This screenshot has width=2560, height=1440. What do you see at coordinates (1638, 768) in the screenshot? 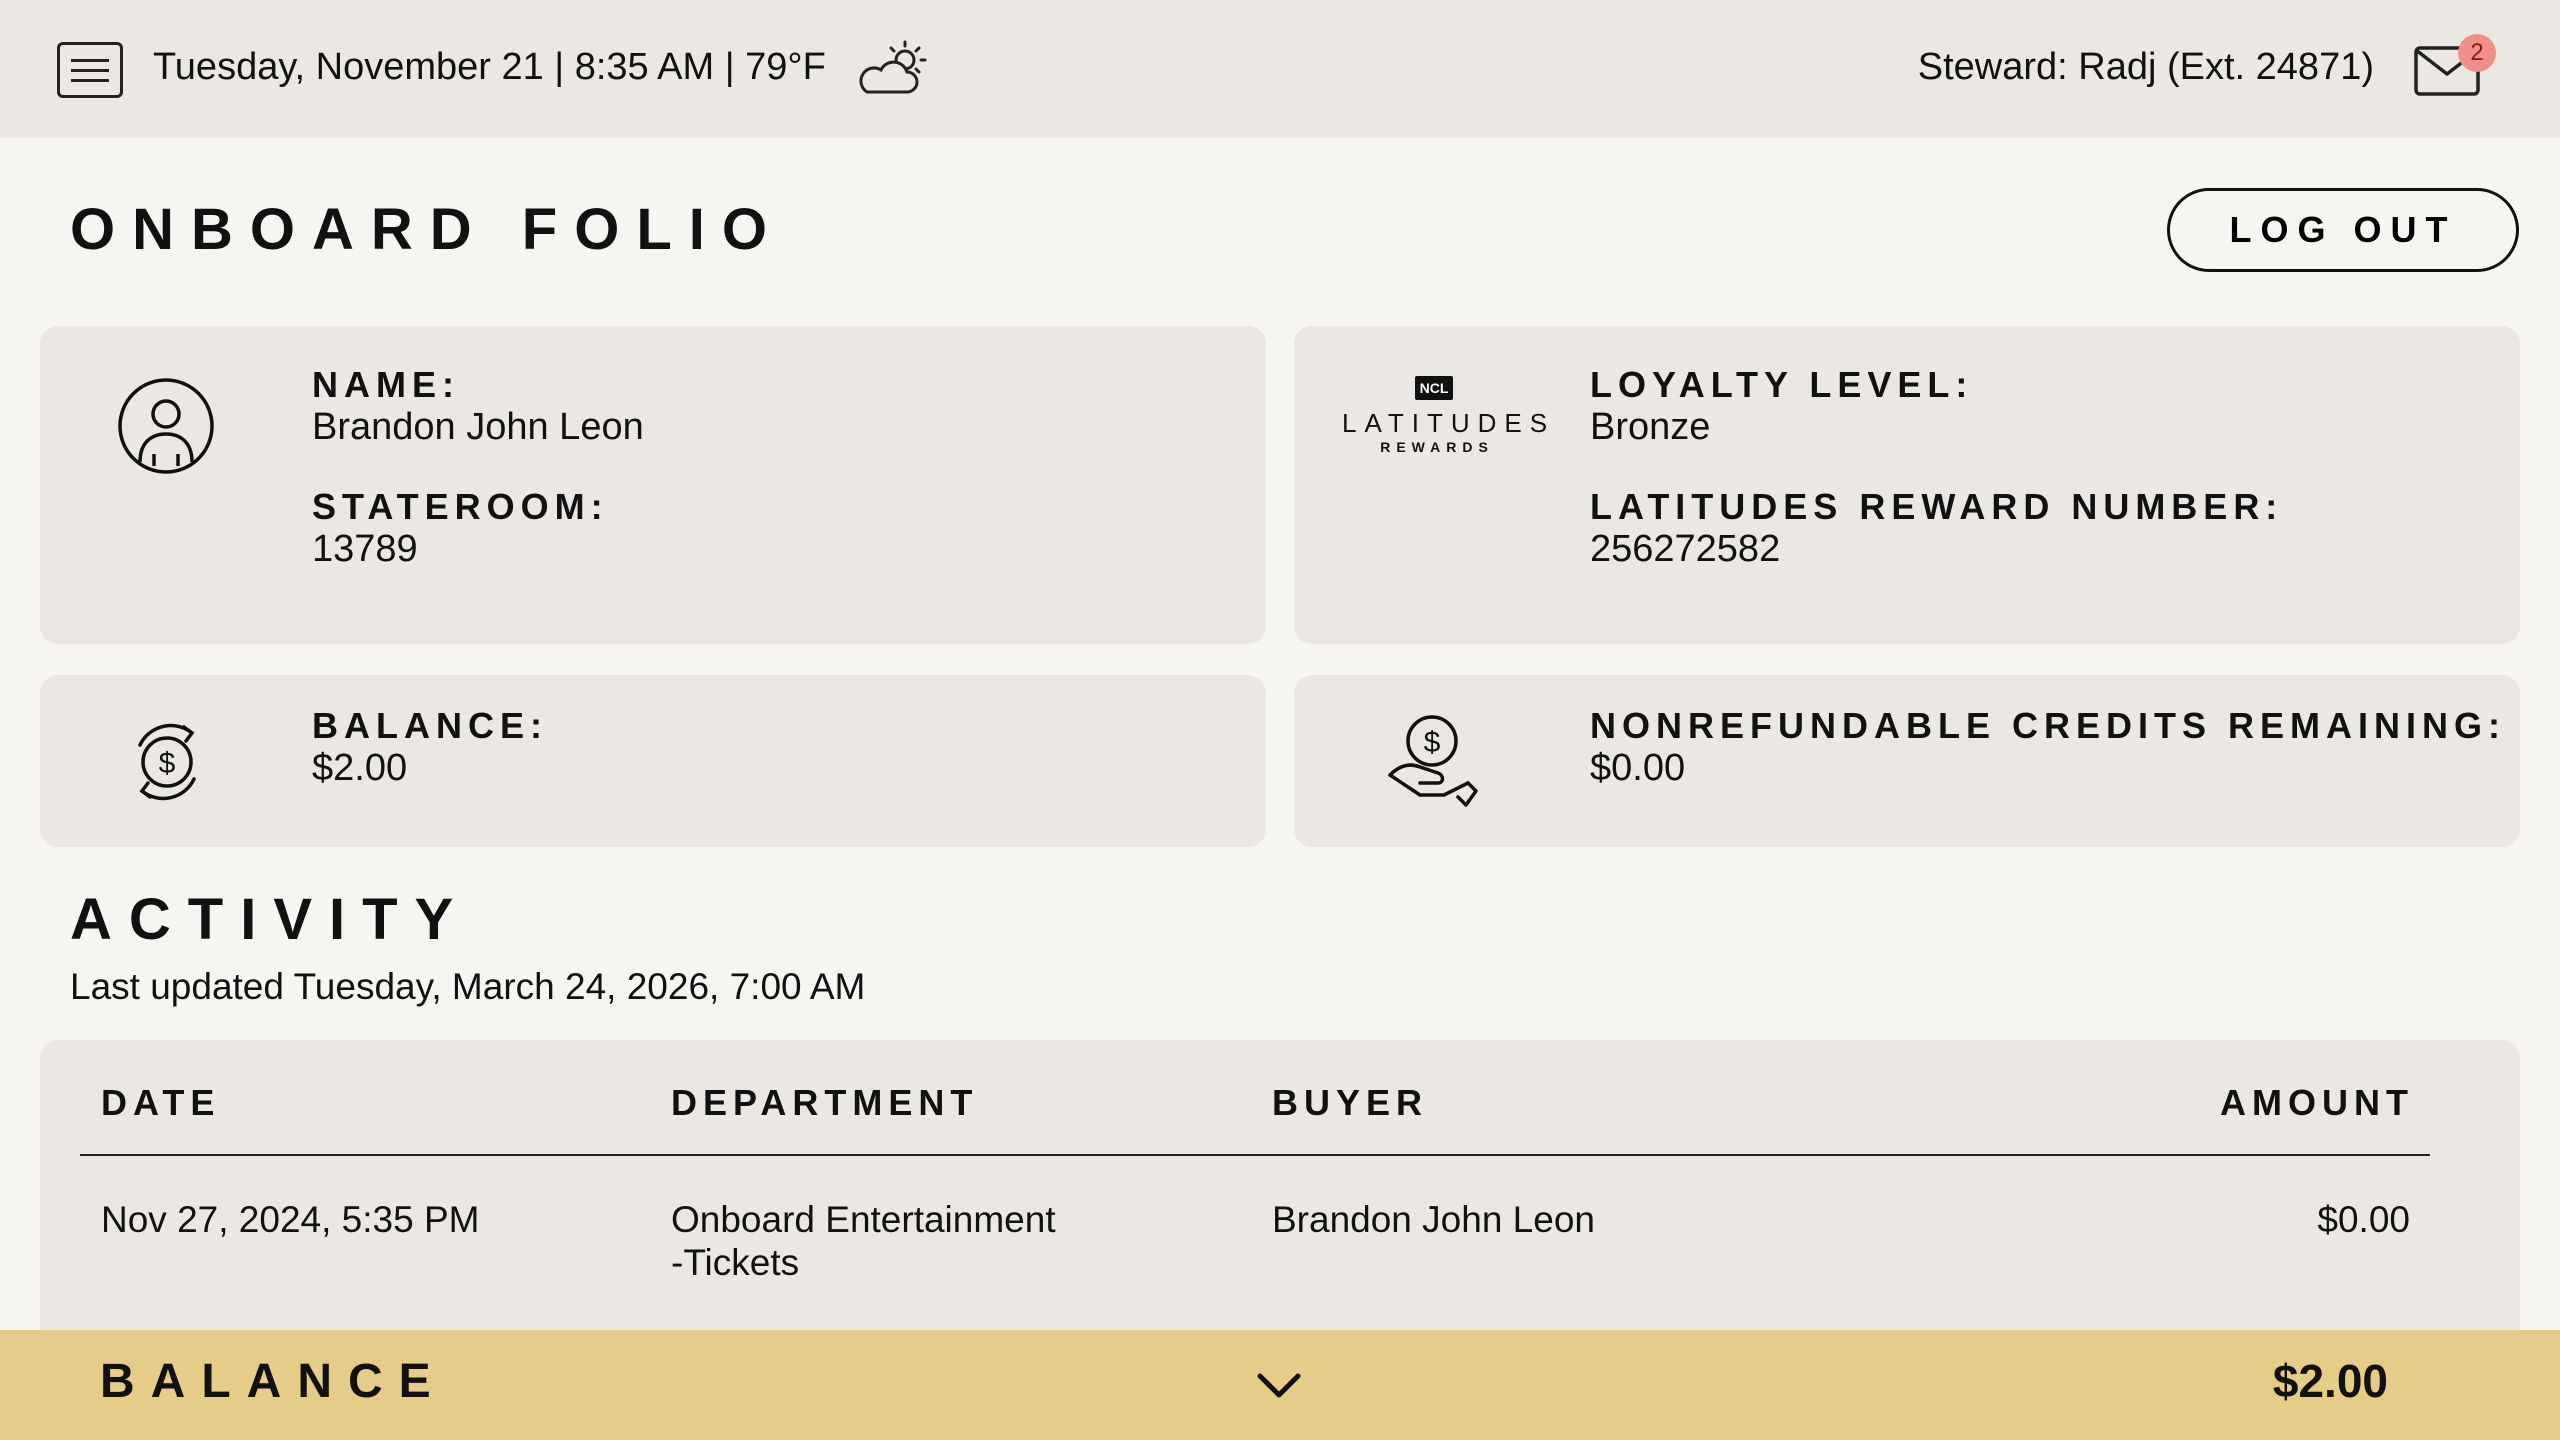
I see `credits-value: $0.00` at bounding box center [1638, 768].